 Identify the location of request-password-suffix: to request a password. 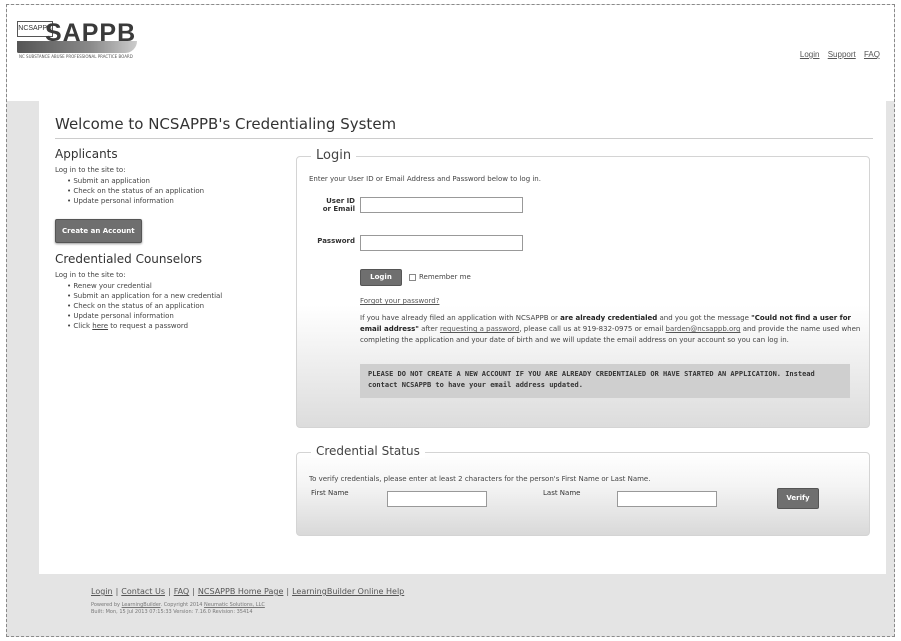
(148, 326).